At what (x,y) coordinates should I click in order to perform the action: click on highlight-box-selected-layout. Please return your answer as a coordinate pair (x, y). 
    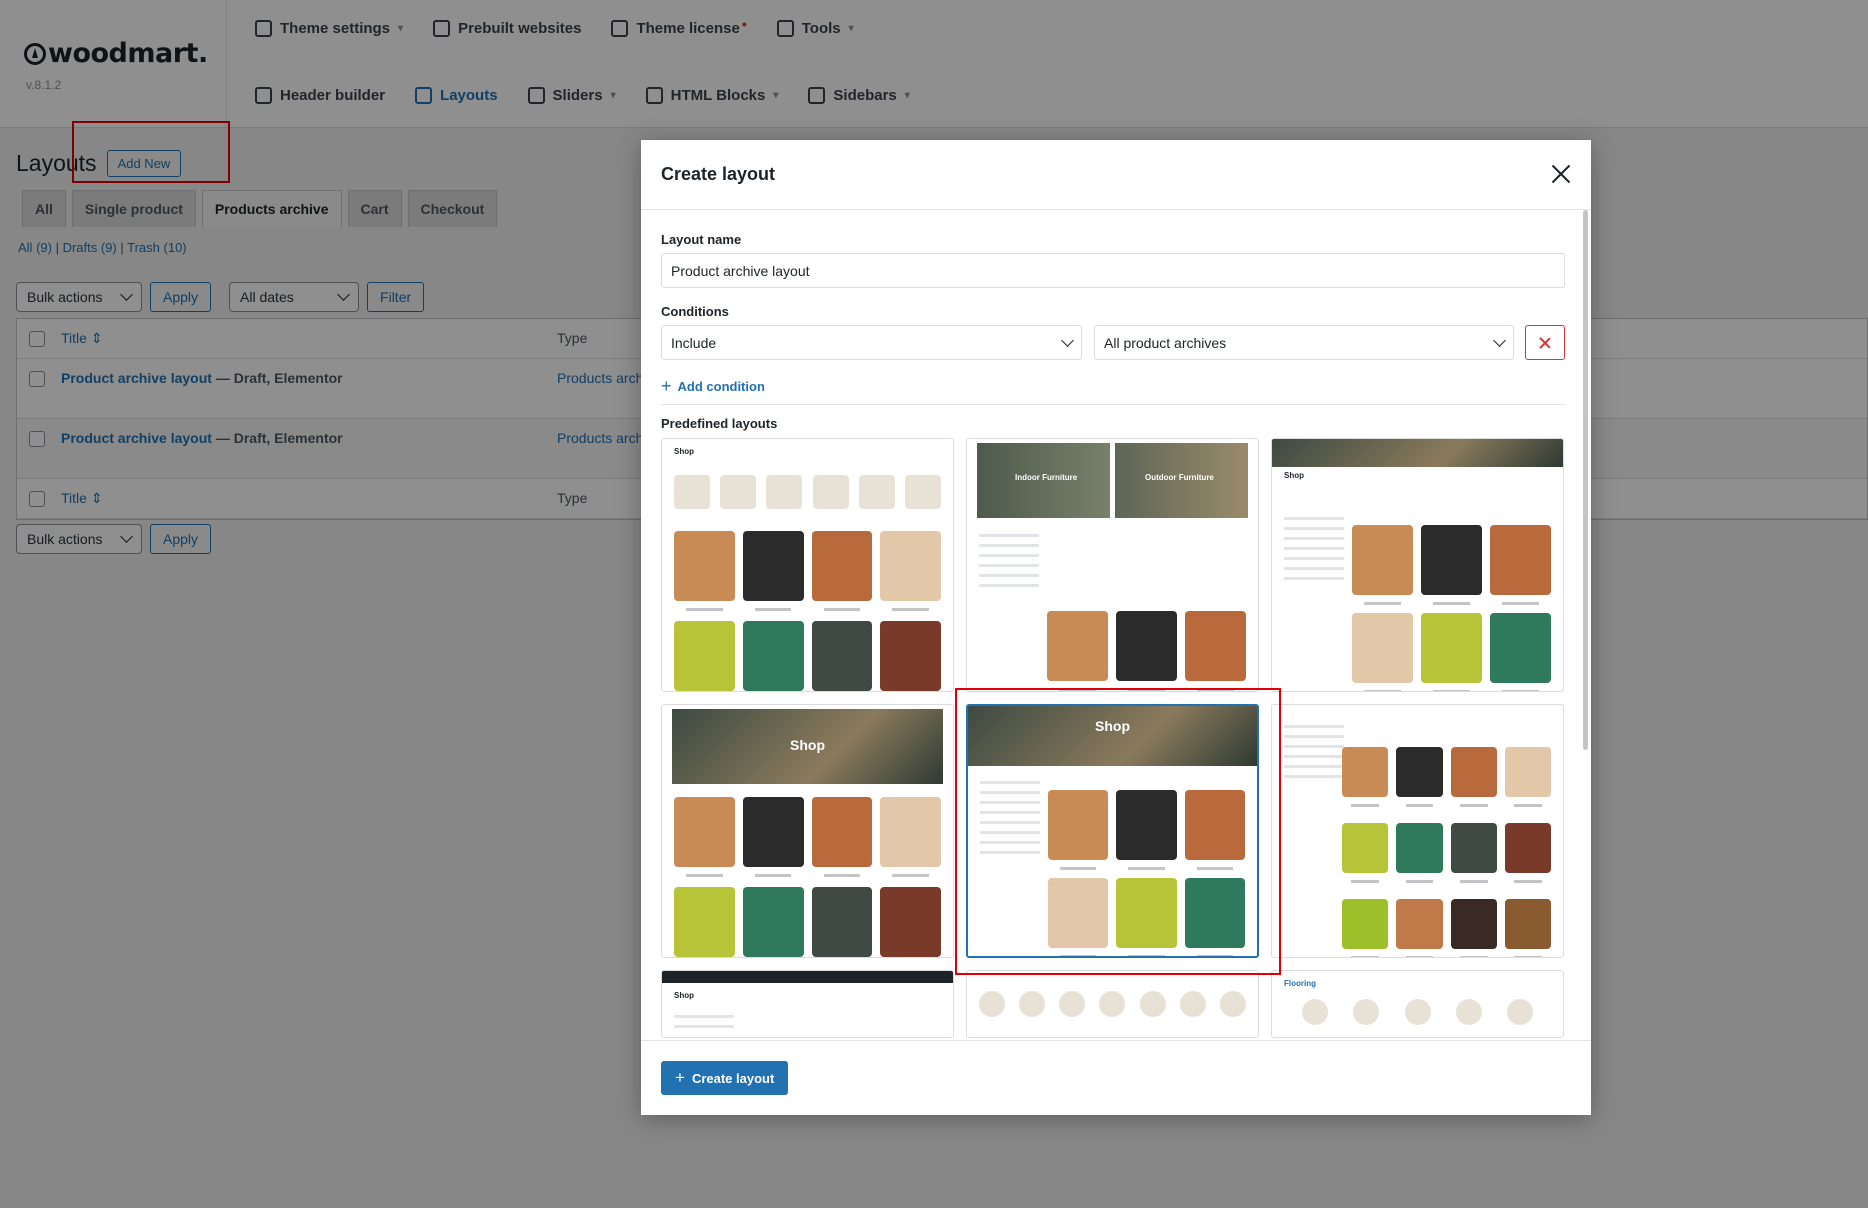
    Looking at the image, I should click on (1118, 831).